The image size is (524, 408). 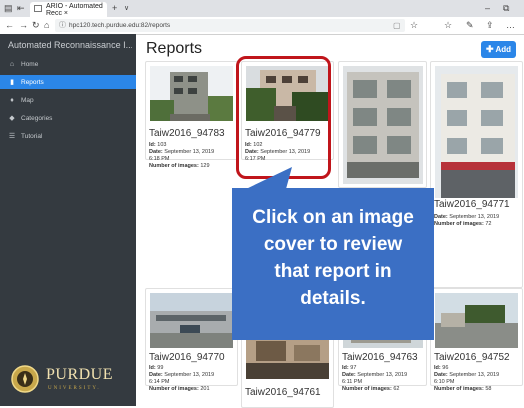 I want to click on highlight-frame, so click(x=283, y=117).